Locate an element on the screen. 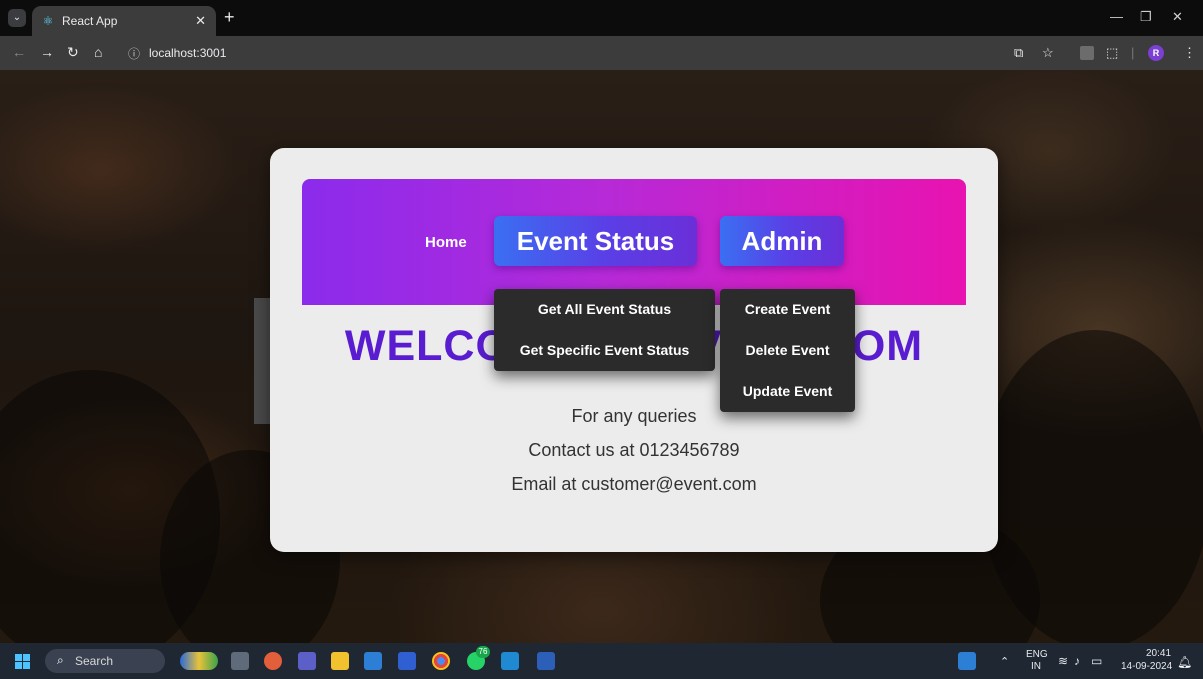  cast-icon: ⧉ is located at coordinates (1018, 53).